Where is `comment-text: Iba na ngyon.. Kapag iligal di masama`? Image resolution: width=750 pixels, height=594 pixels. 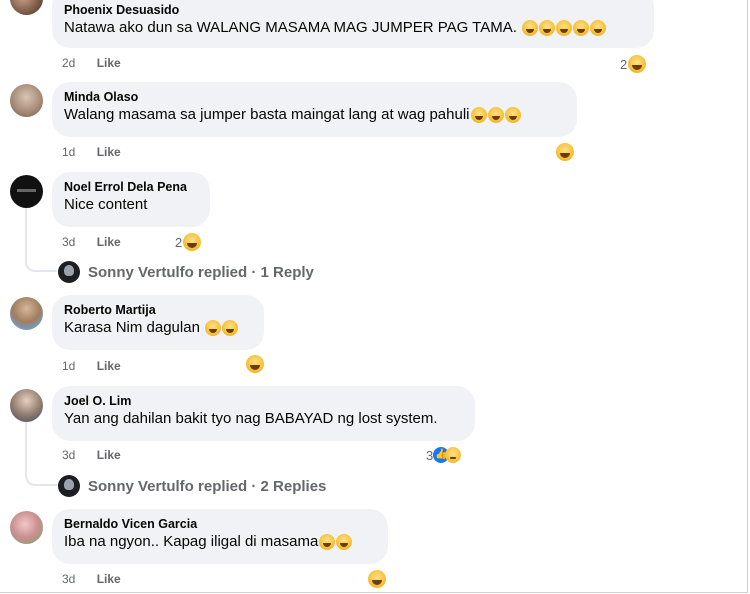 comment-text: Iba na ngyon.. Kapag iligal di masama is located at coordinates (220, 542).